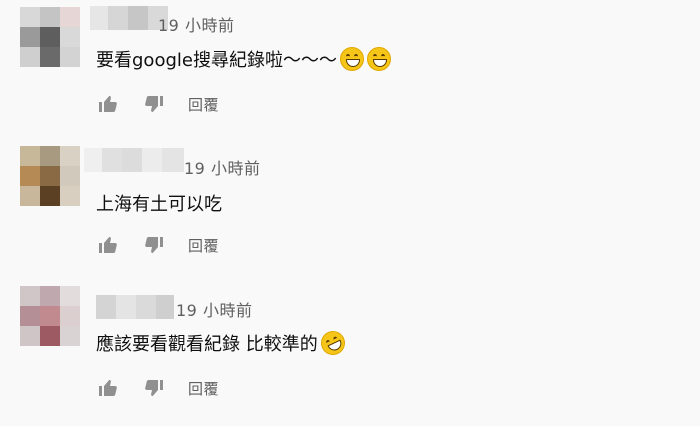  What do you see at coordinates (159, 204) in the screenshot?
I see `comment-text: 上海有土可以吃` at bounding box center [159, 204].